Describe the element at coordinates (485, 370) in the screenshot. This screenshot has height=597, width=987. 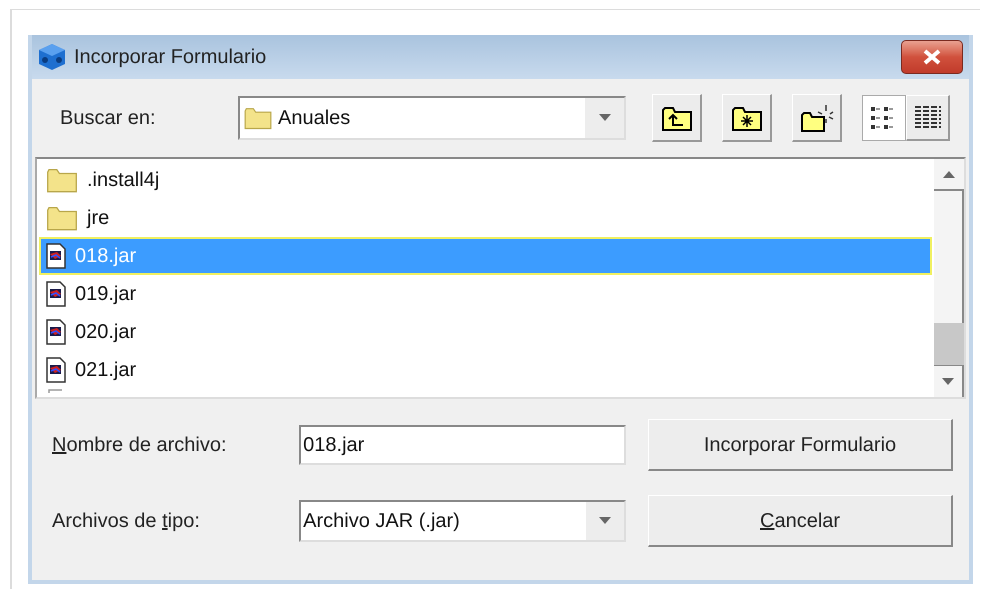
I see `file-item: 021.jar` at that location.